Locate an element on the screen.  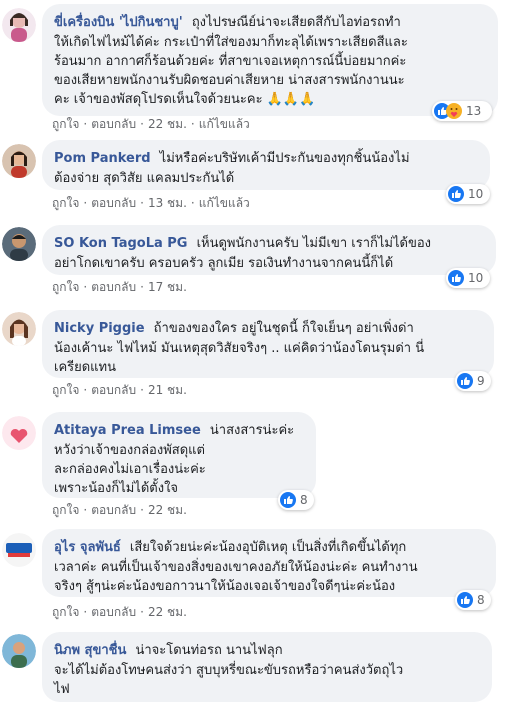
comment-text-line: น่าจะโดนท่อรถ นานไฟลุก is located at coordinates (209, 650).